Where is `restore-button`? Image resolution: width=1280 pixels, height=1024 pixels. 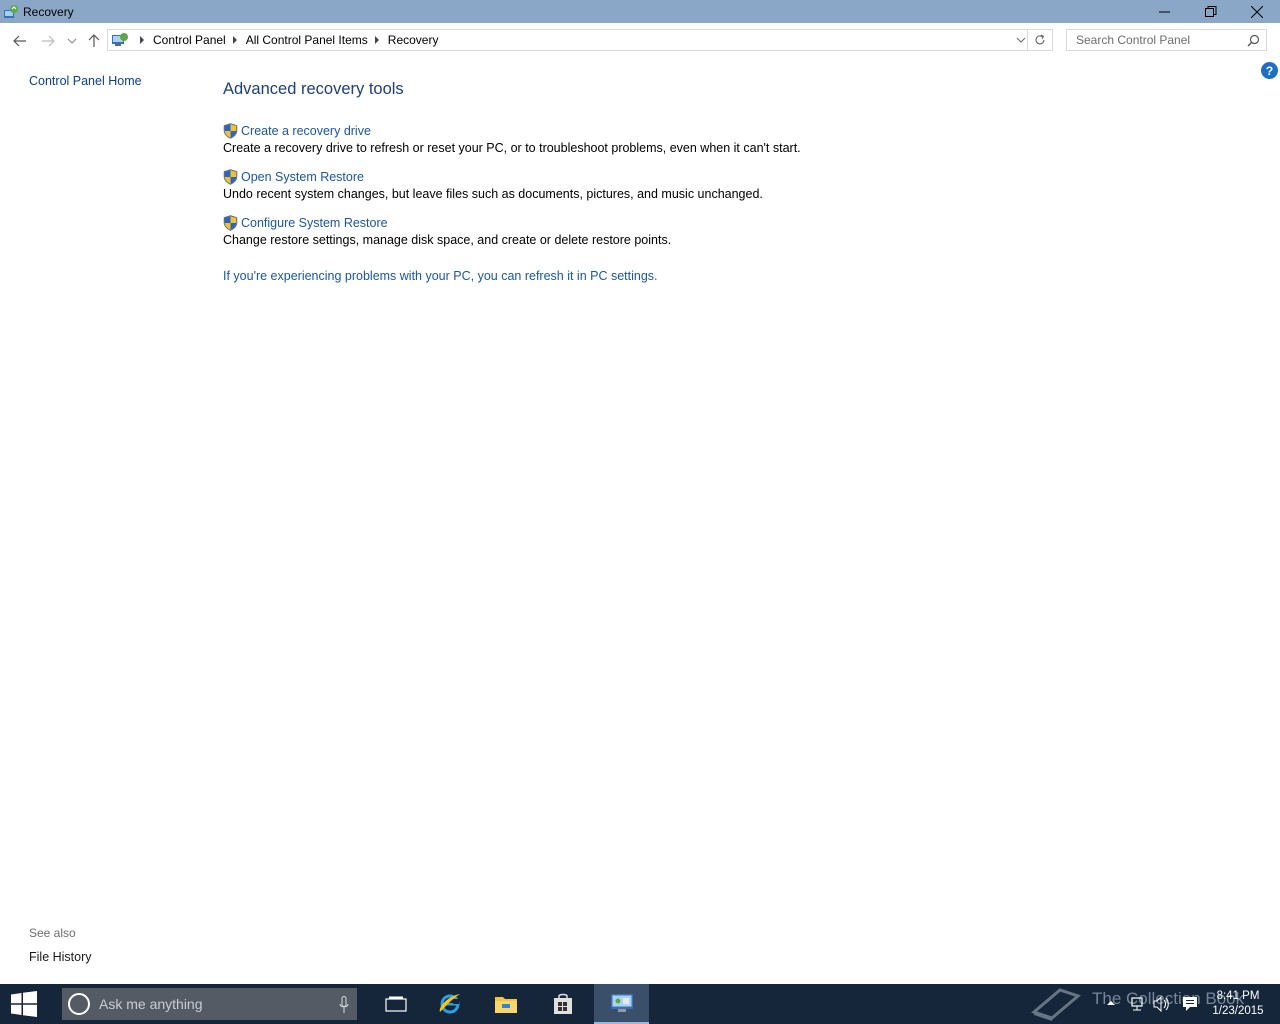 restore-button is located at coordinates (1211, 11).